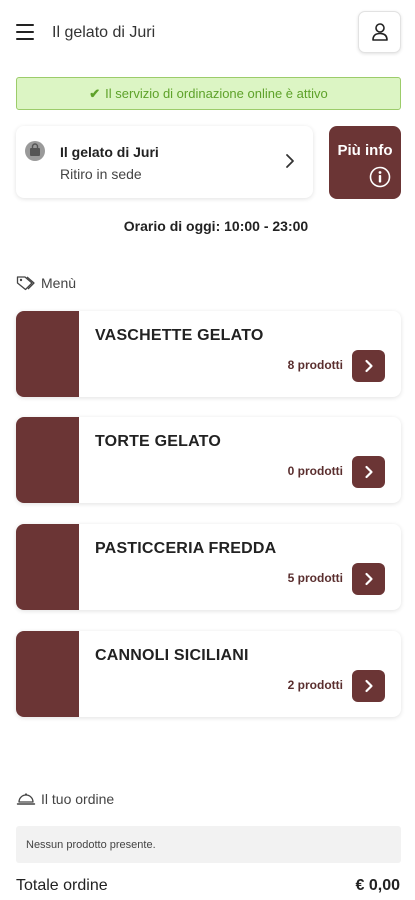  I want to click on order-section-title: Il tuo ordine, so click(78, 799).